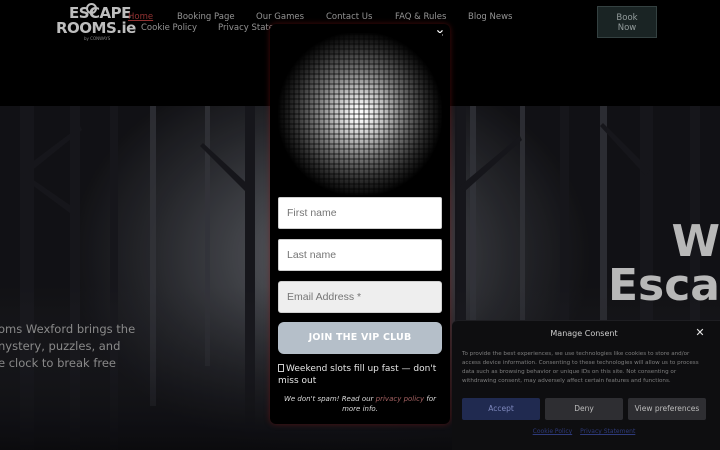 This screenshot has width=720, height=450. I want to click on privacy-policy-link: privacy policy, so click(400, 399).